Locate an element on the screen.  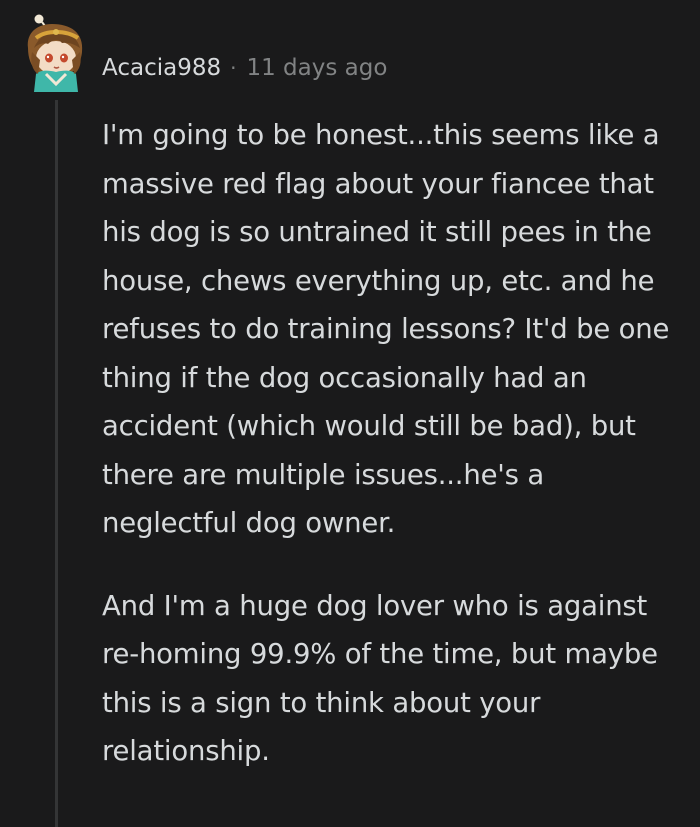
anime-character-avatar-icon is located at coordinates (55, 53).